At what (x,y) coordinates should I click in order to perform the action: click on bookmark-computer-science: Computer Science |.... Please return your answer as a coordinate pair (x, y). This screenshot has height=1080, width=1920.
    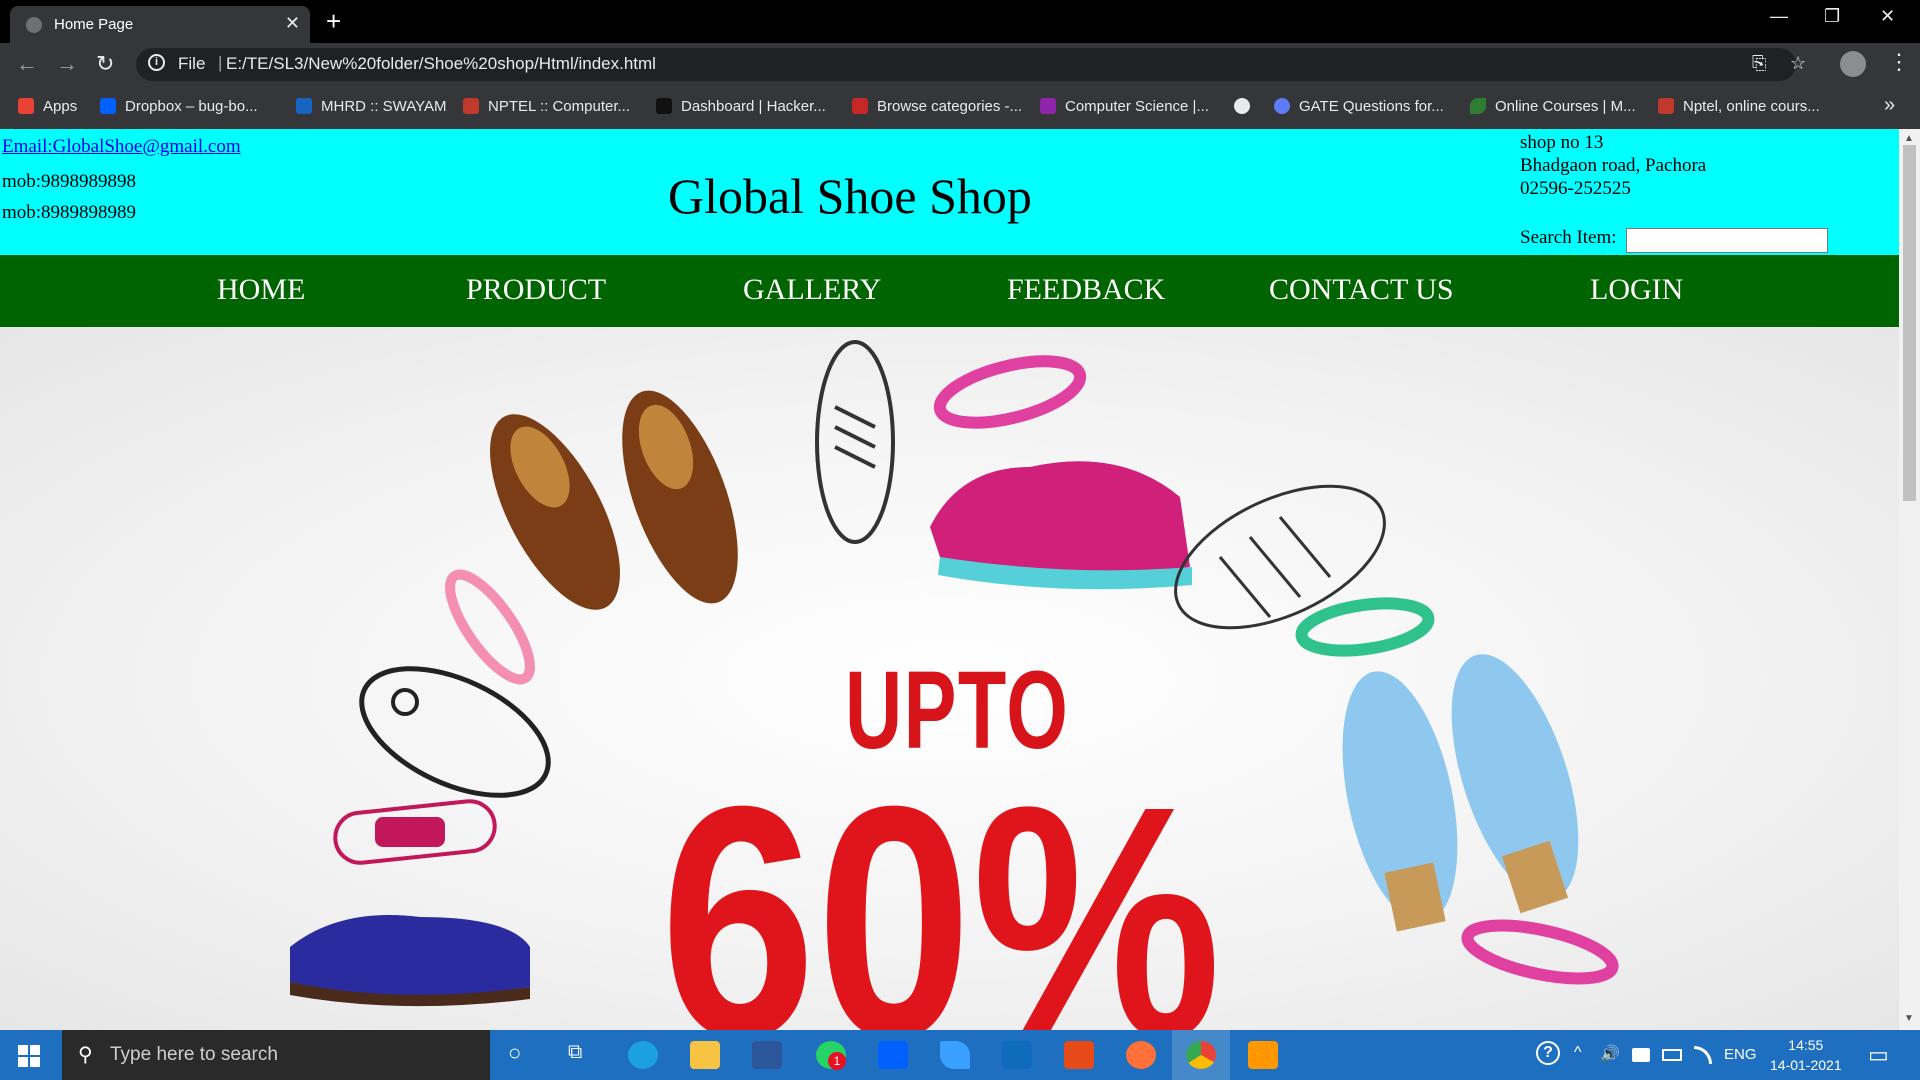
    Looking at the image, I should click on (1124, 106).